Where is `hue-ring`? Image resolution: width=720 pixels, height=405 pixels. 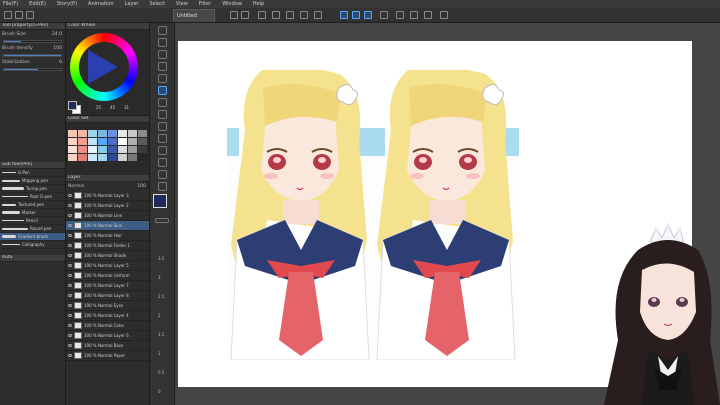
hue-ring is located at coordinates (104, 67).